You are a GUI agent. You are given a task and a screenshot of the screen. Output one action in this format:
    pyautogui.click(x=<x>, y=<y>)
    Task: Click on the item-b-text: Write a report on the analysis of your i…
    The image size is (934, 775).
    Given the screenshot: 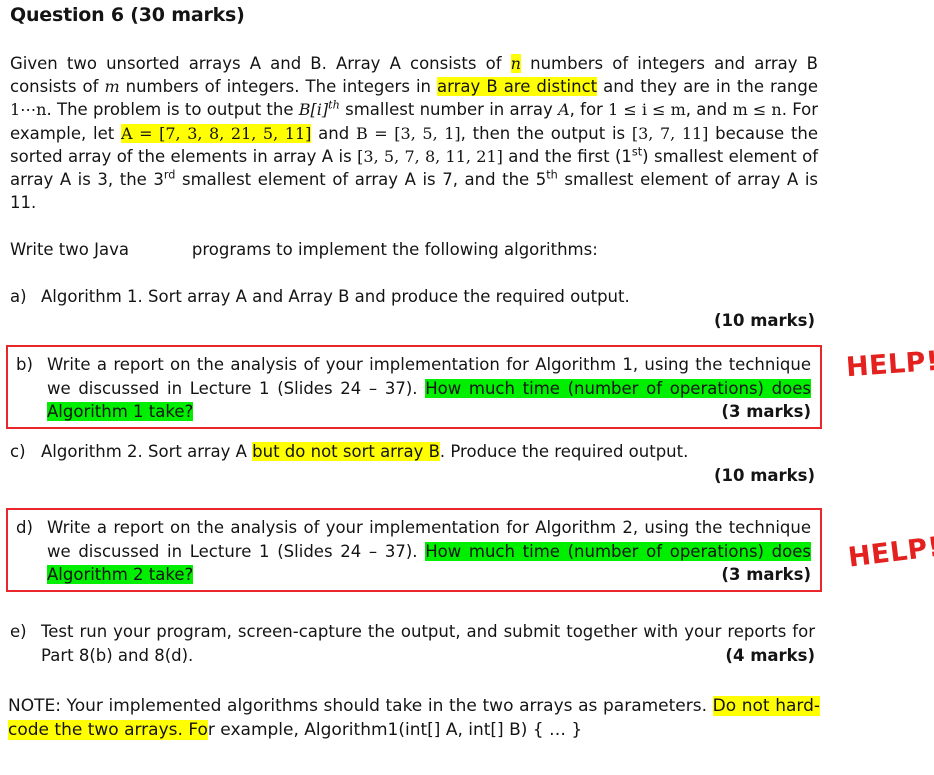 What is the action you would take?
    pyautogui.click(x=429, y=388)
    